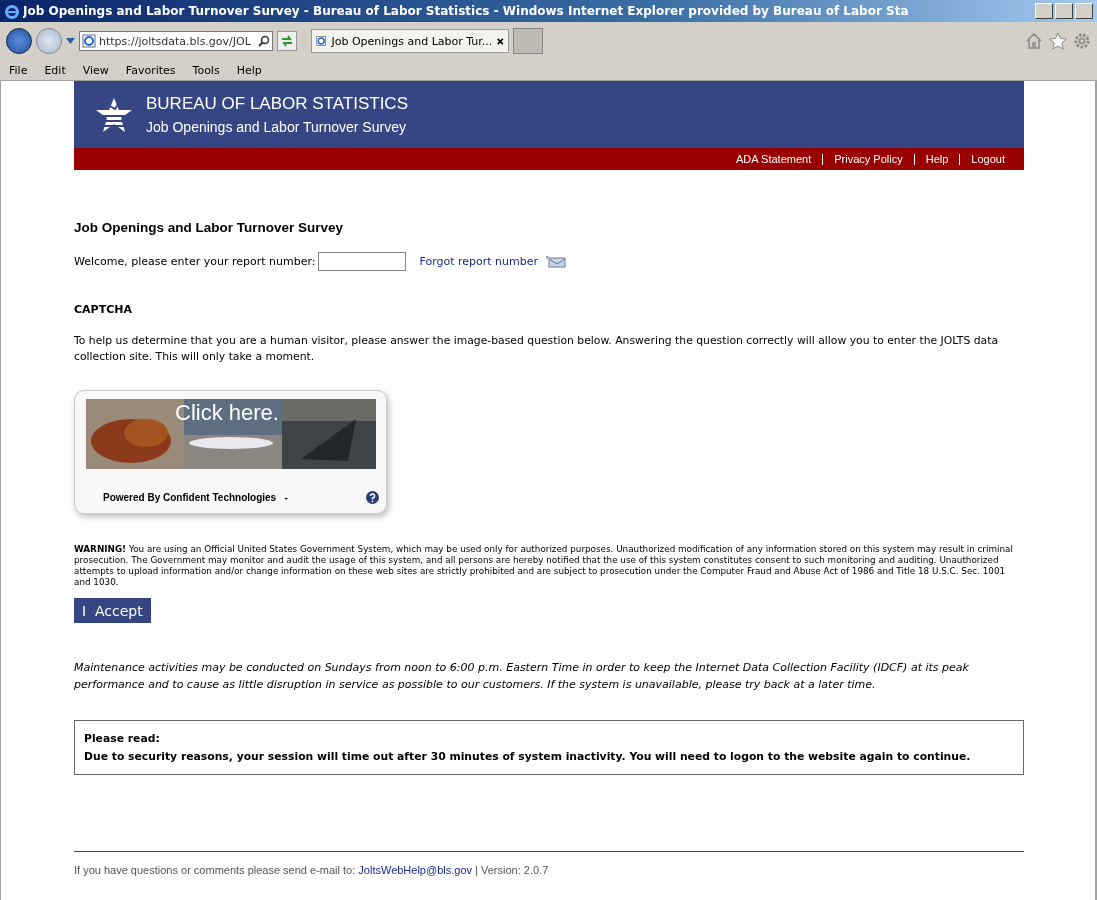 This screenshot has width=1097, height=900. I want to click on section-heading: CAPTCHA, so click(103, 309).